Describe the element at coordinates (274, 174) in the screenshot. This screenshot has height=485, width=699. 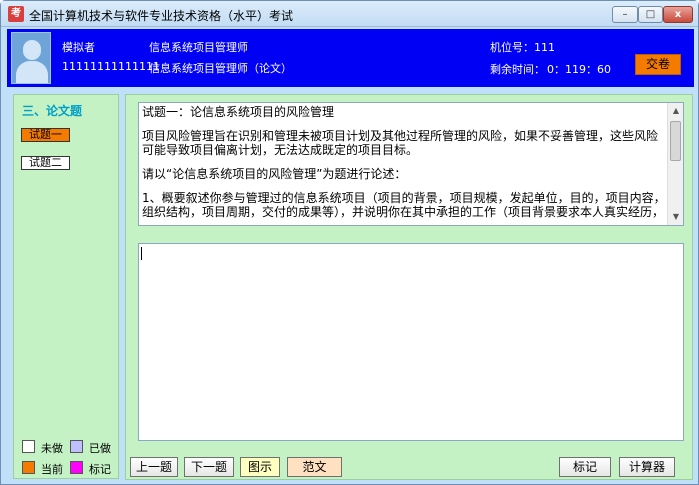
I see `question-paragraph-2: 请以“论信息系统项目的风险管理”为题进行论述：` at that location.